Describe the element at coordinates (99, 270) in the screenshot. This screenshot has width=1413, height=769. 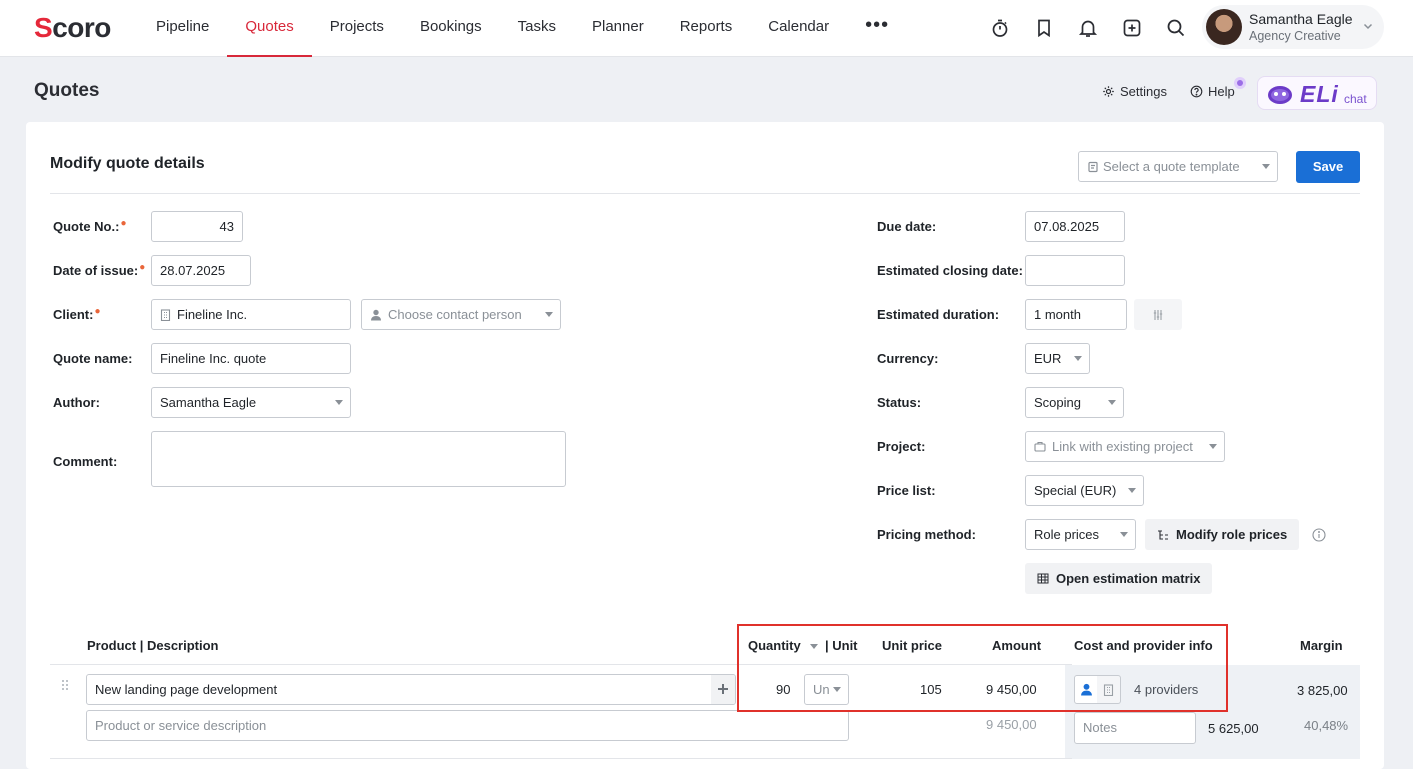
I see `date-of-issue-label: Date of issue:●` at that location.